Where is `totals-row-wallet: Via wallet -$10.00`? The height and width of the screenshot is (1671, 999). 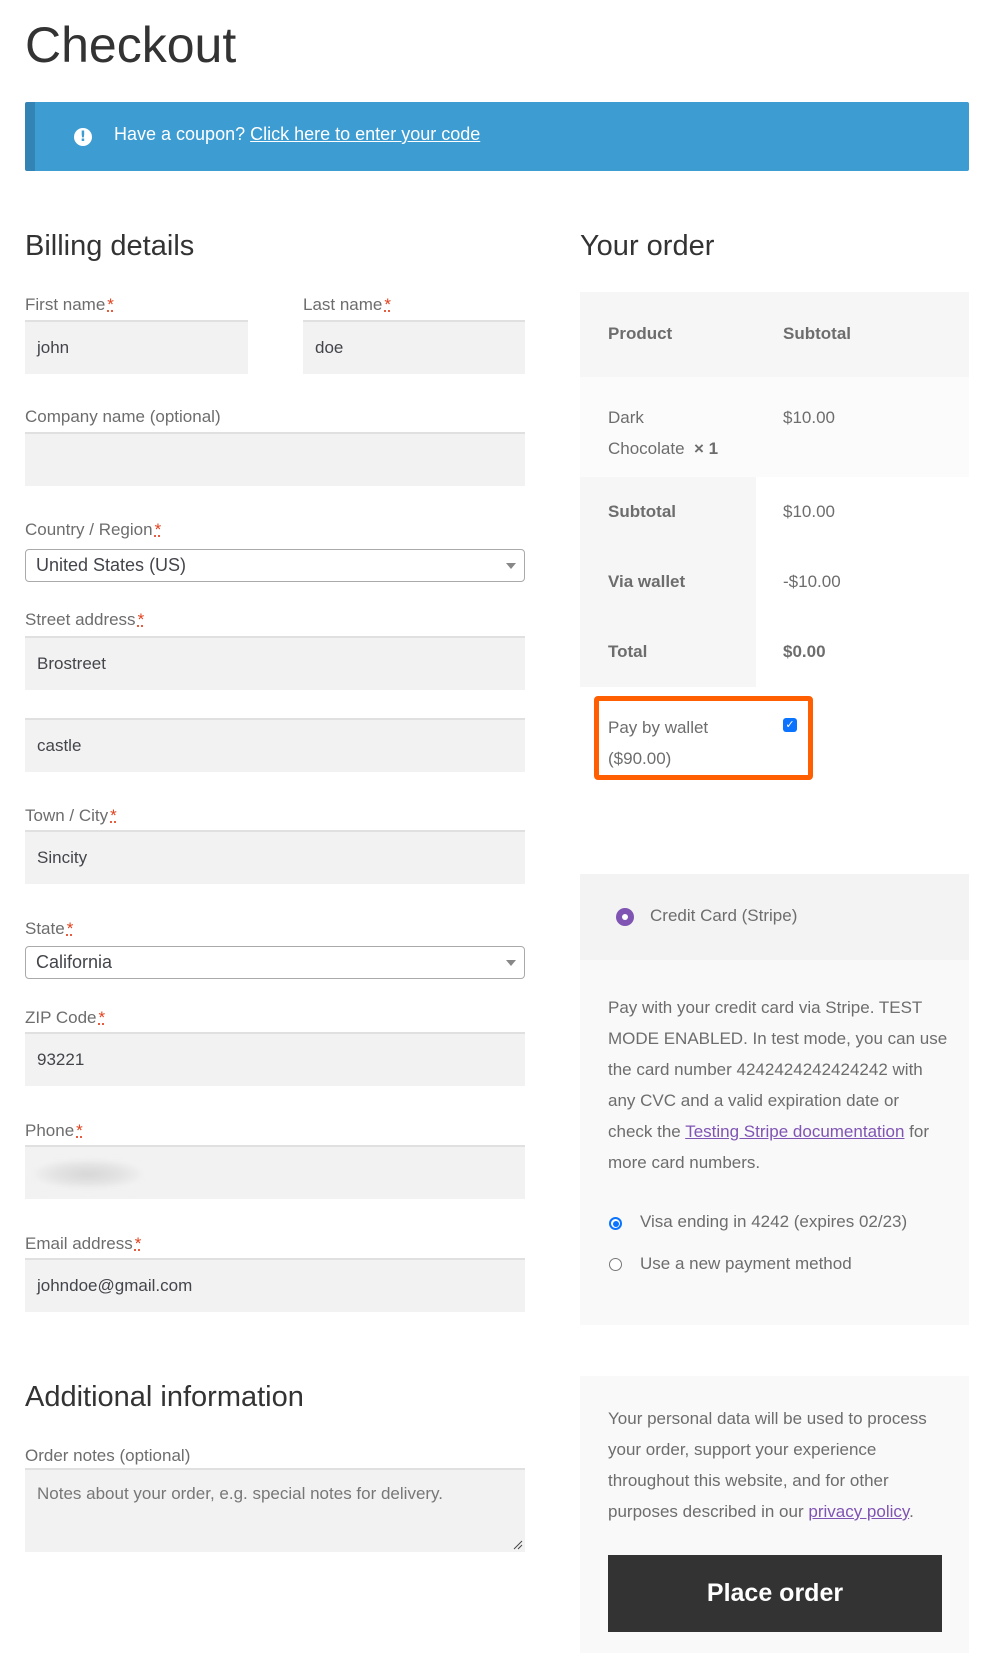 totals-row-wallet: Via wallet -$10.00 is located at coordinates (724, 581).